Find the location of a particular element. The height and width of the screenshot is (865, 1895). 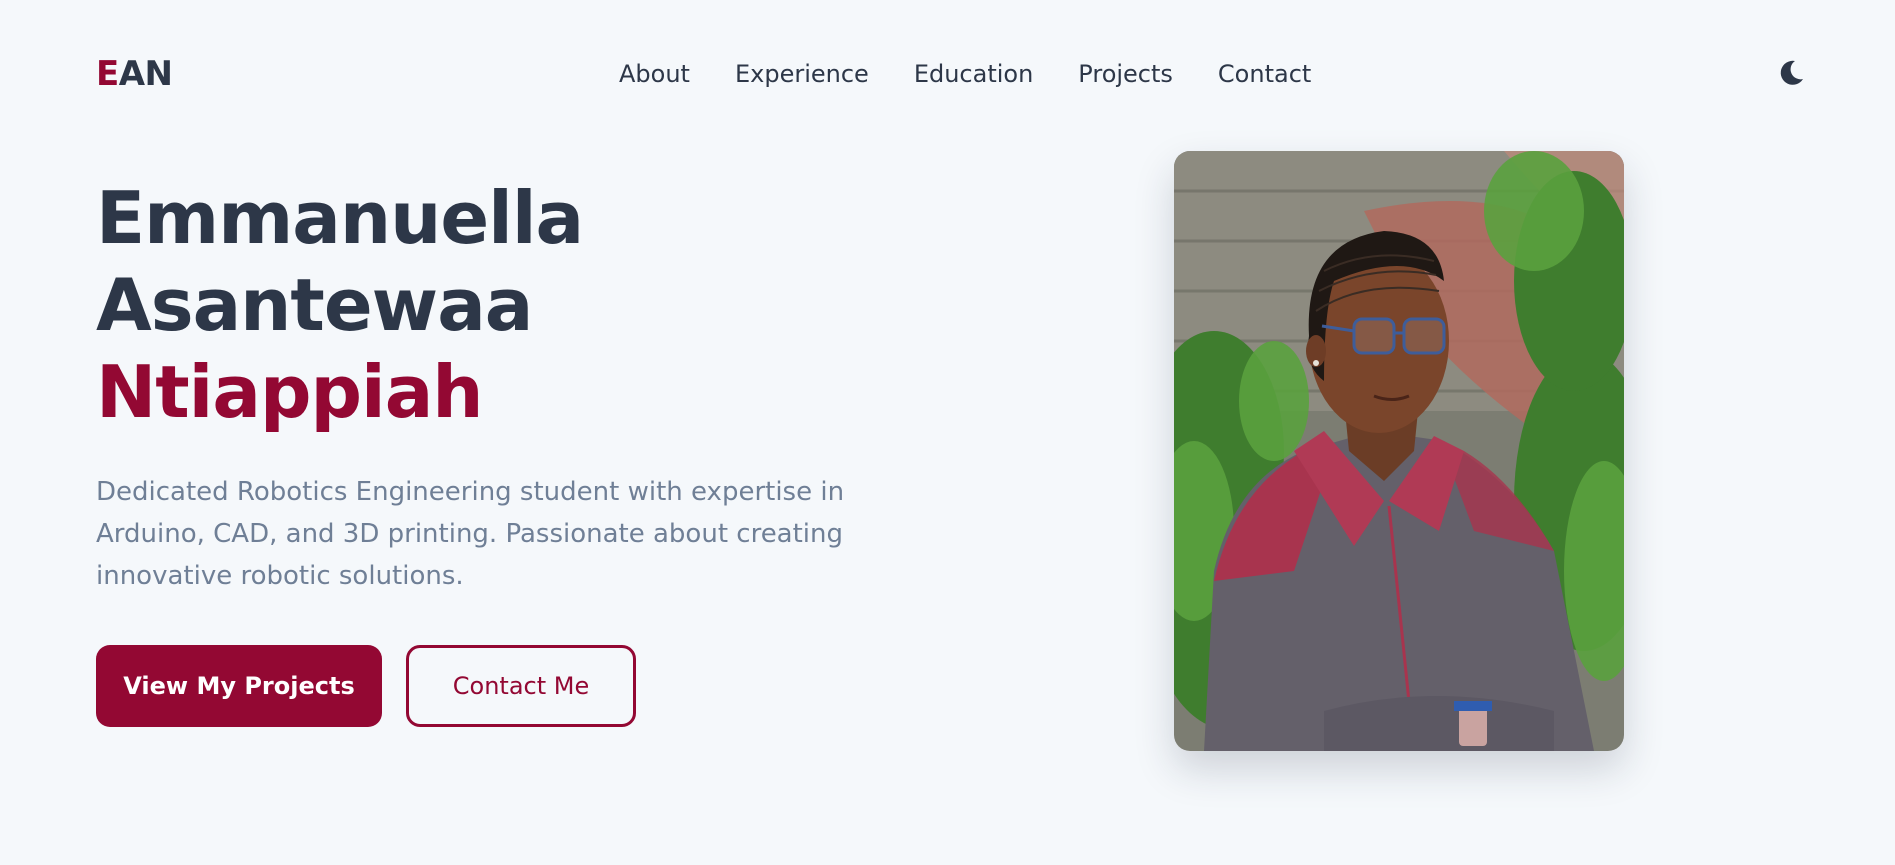

nav-item-about: About is located at coordinates (654, 74).